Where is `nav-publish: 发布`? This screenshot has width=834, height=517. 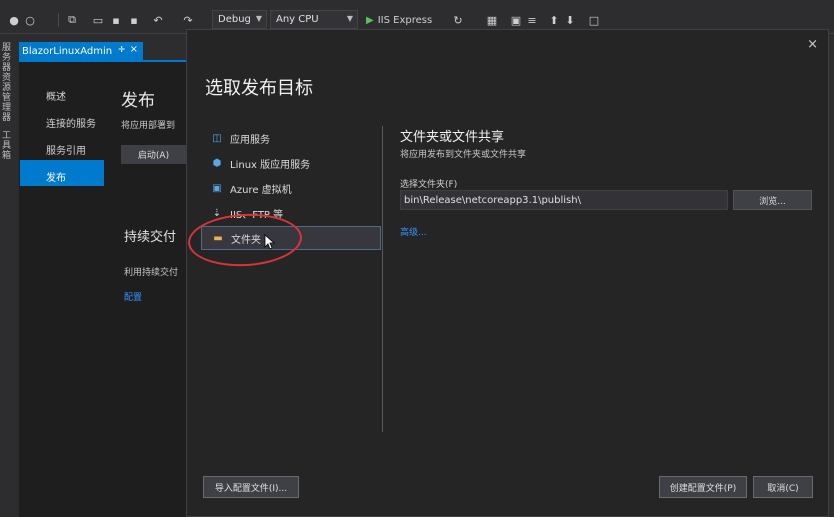
nav-publish: 发布 is located at coordinates (56, 176).